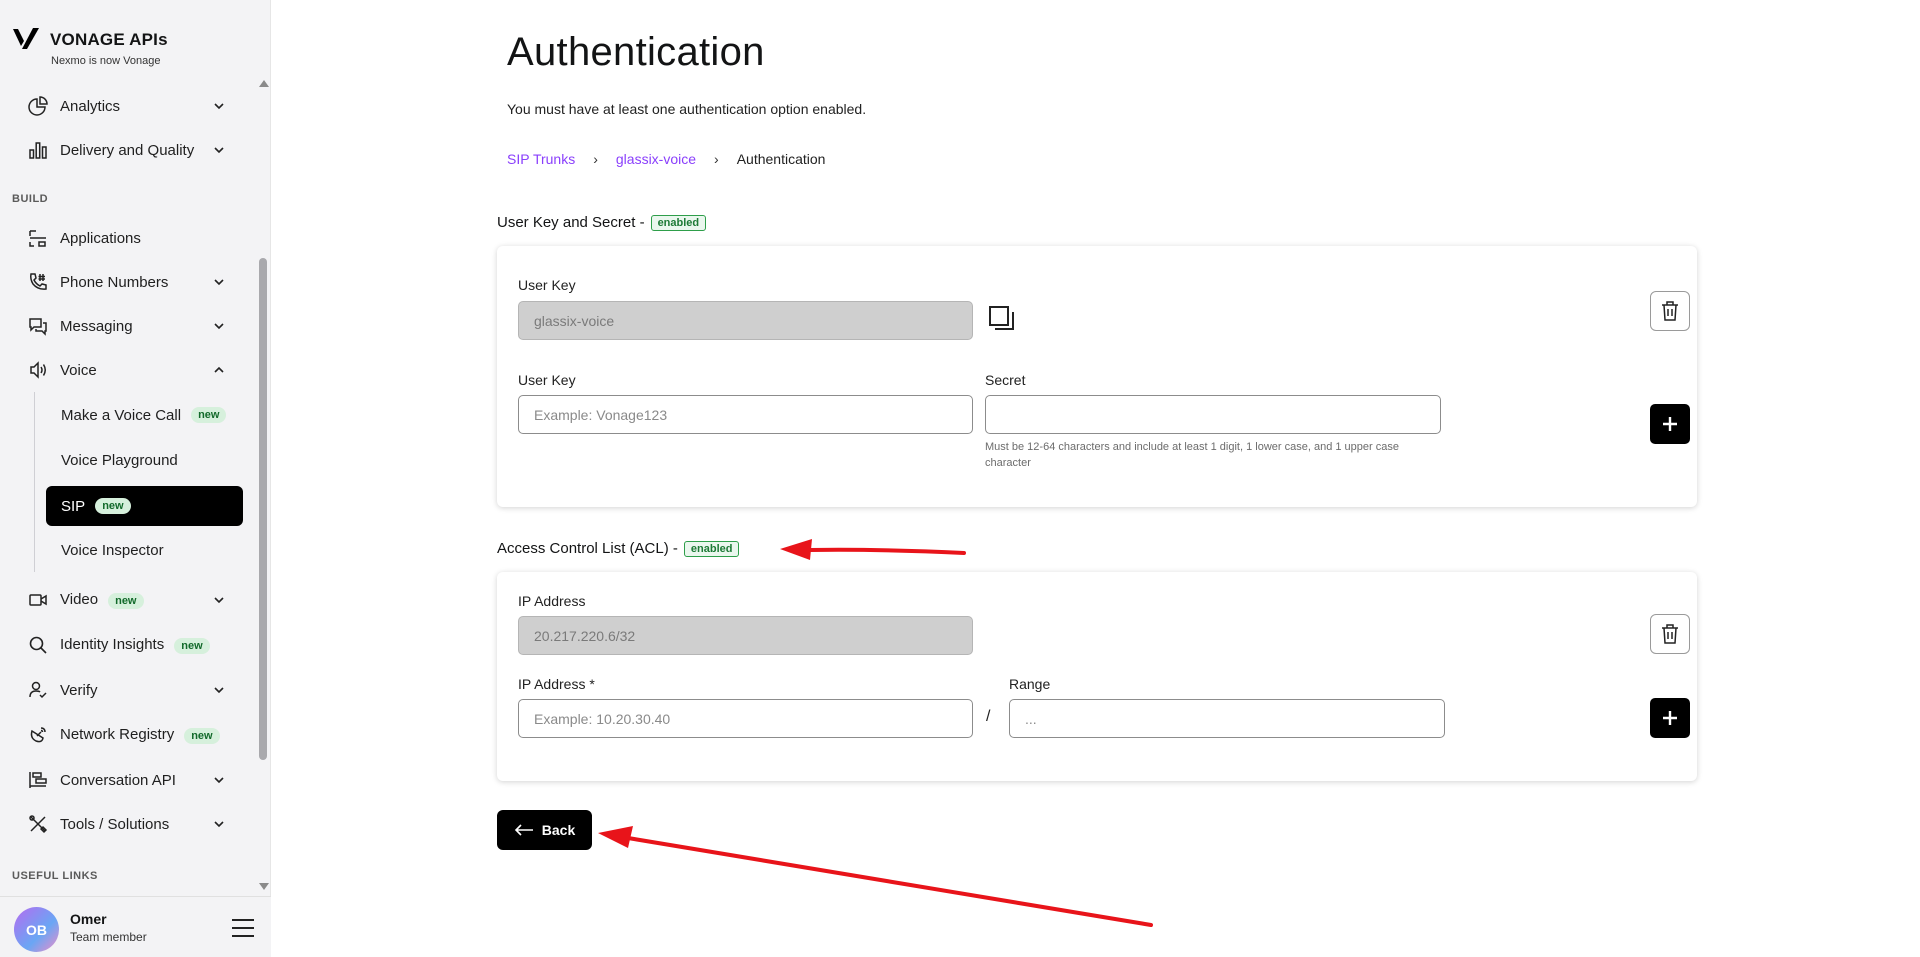  What do you see at coordinates (38, 690) in the screenshot?
I see `user-check-icon` at bounding box center [38, 690].